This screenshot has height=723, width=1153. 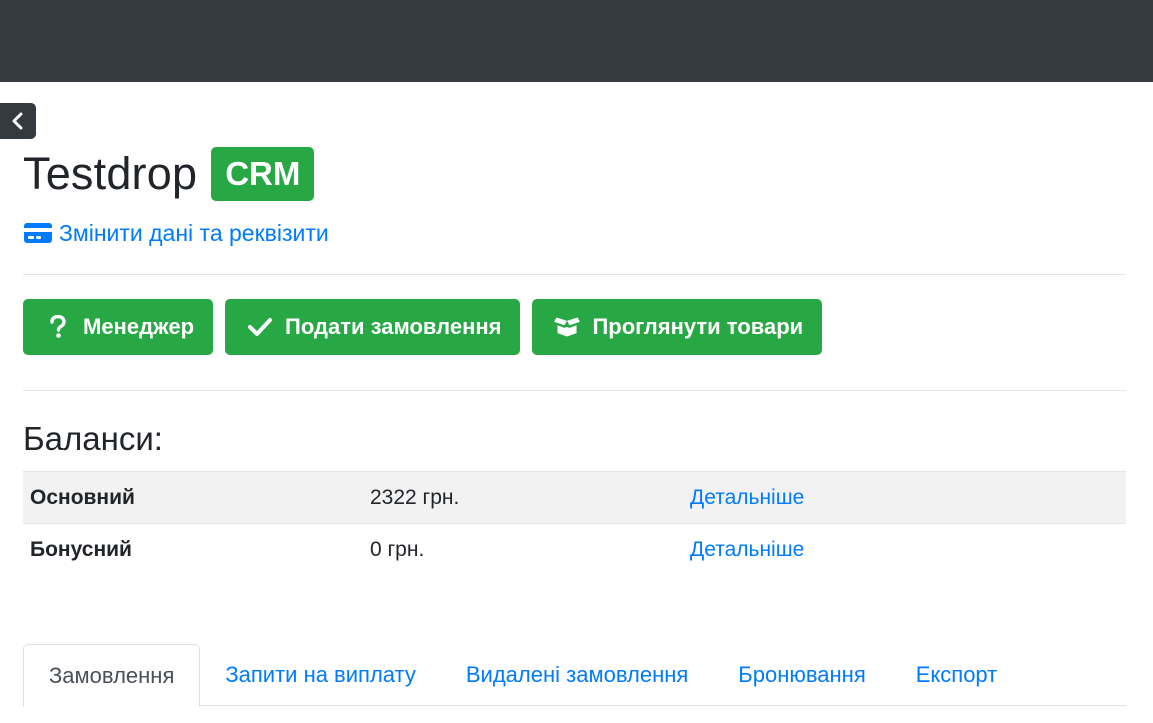 I want to click on balance-amount: 2322 грн., so click(x=415, y=497).